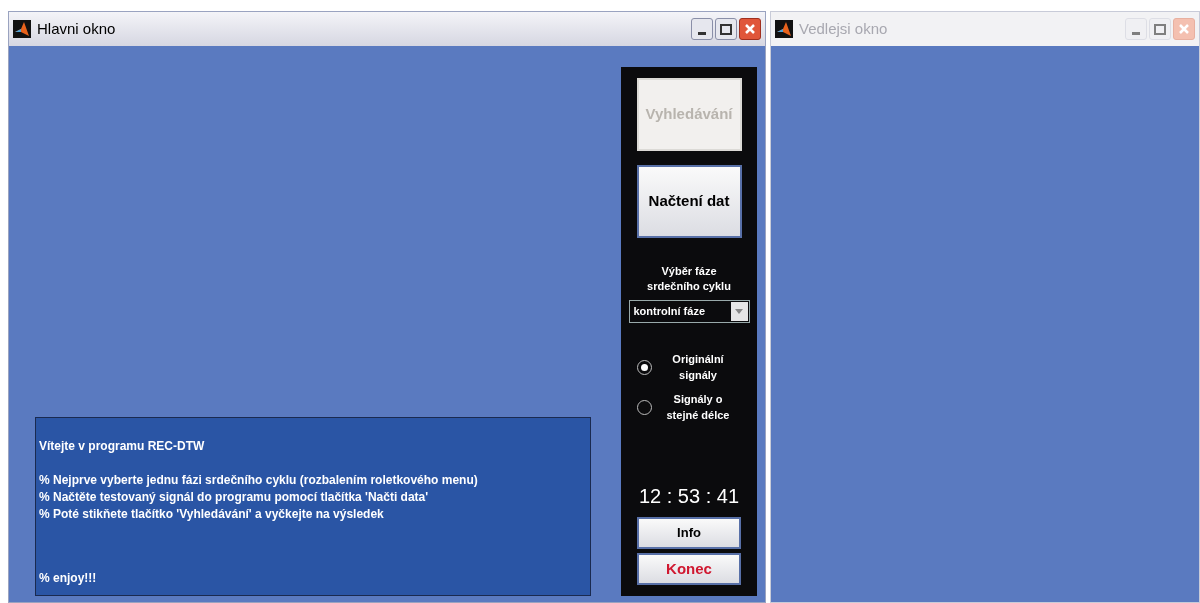 The image size is (1200, 603). Describe the element at coordinates (259, 480) in the screenshot. I see `instruction-text: % Nejprve vyberte jednu fázi srdečního cyklu (rozbalením roletkového menu)` at that location.